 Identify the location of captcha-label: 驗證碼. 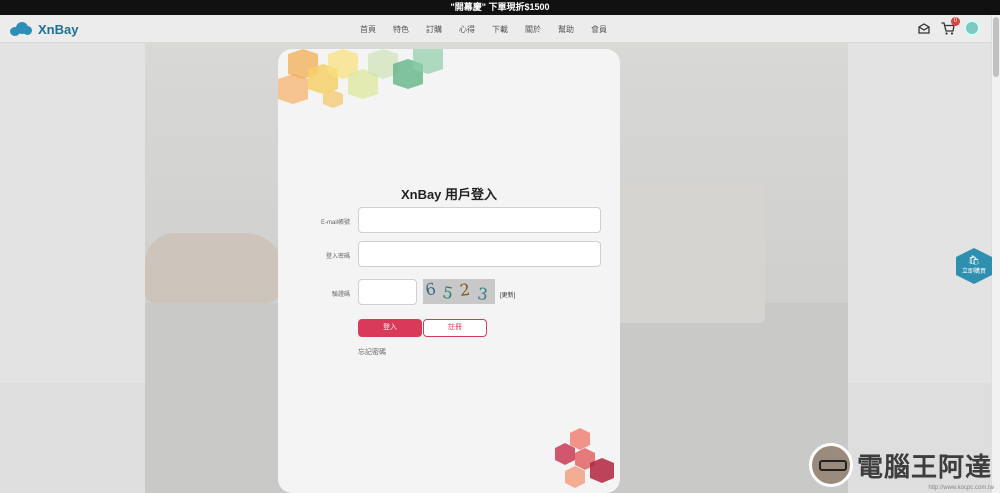
(340, 295).